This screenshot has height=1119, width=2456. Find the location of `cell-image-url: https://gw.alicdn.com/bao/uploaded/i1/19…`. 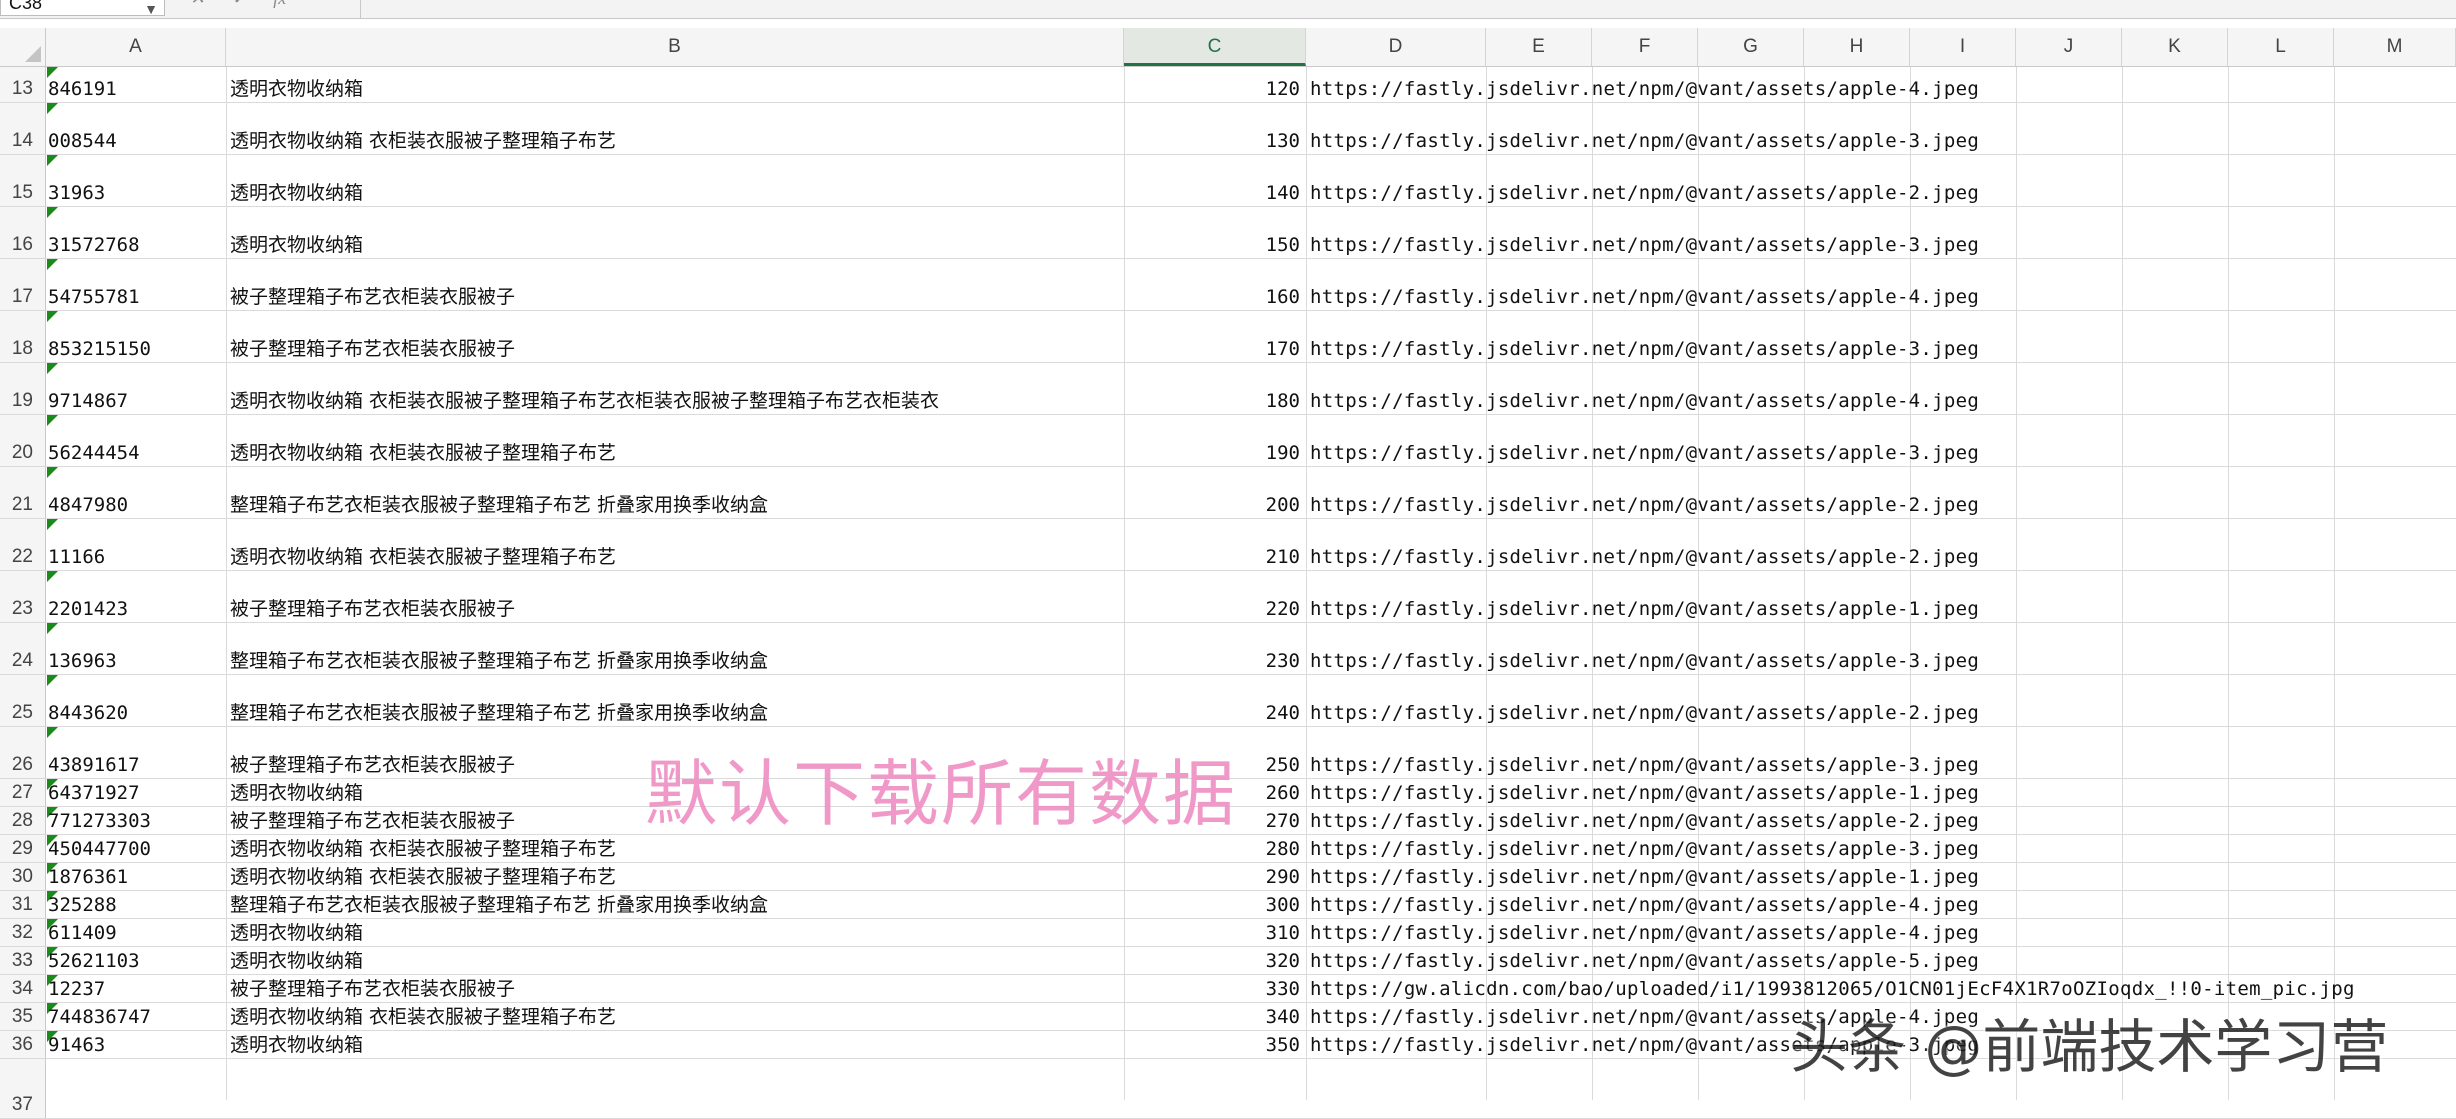

cell-image-url: https://gw.alicdn.com/bao/uploaded/i1/19… is located at coordinates (1832, 989).